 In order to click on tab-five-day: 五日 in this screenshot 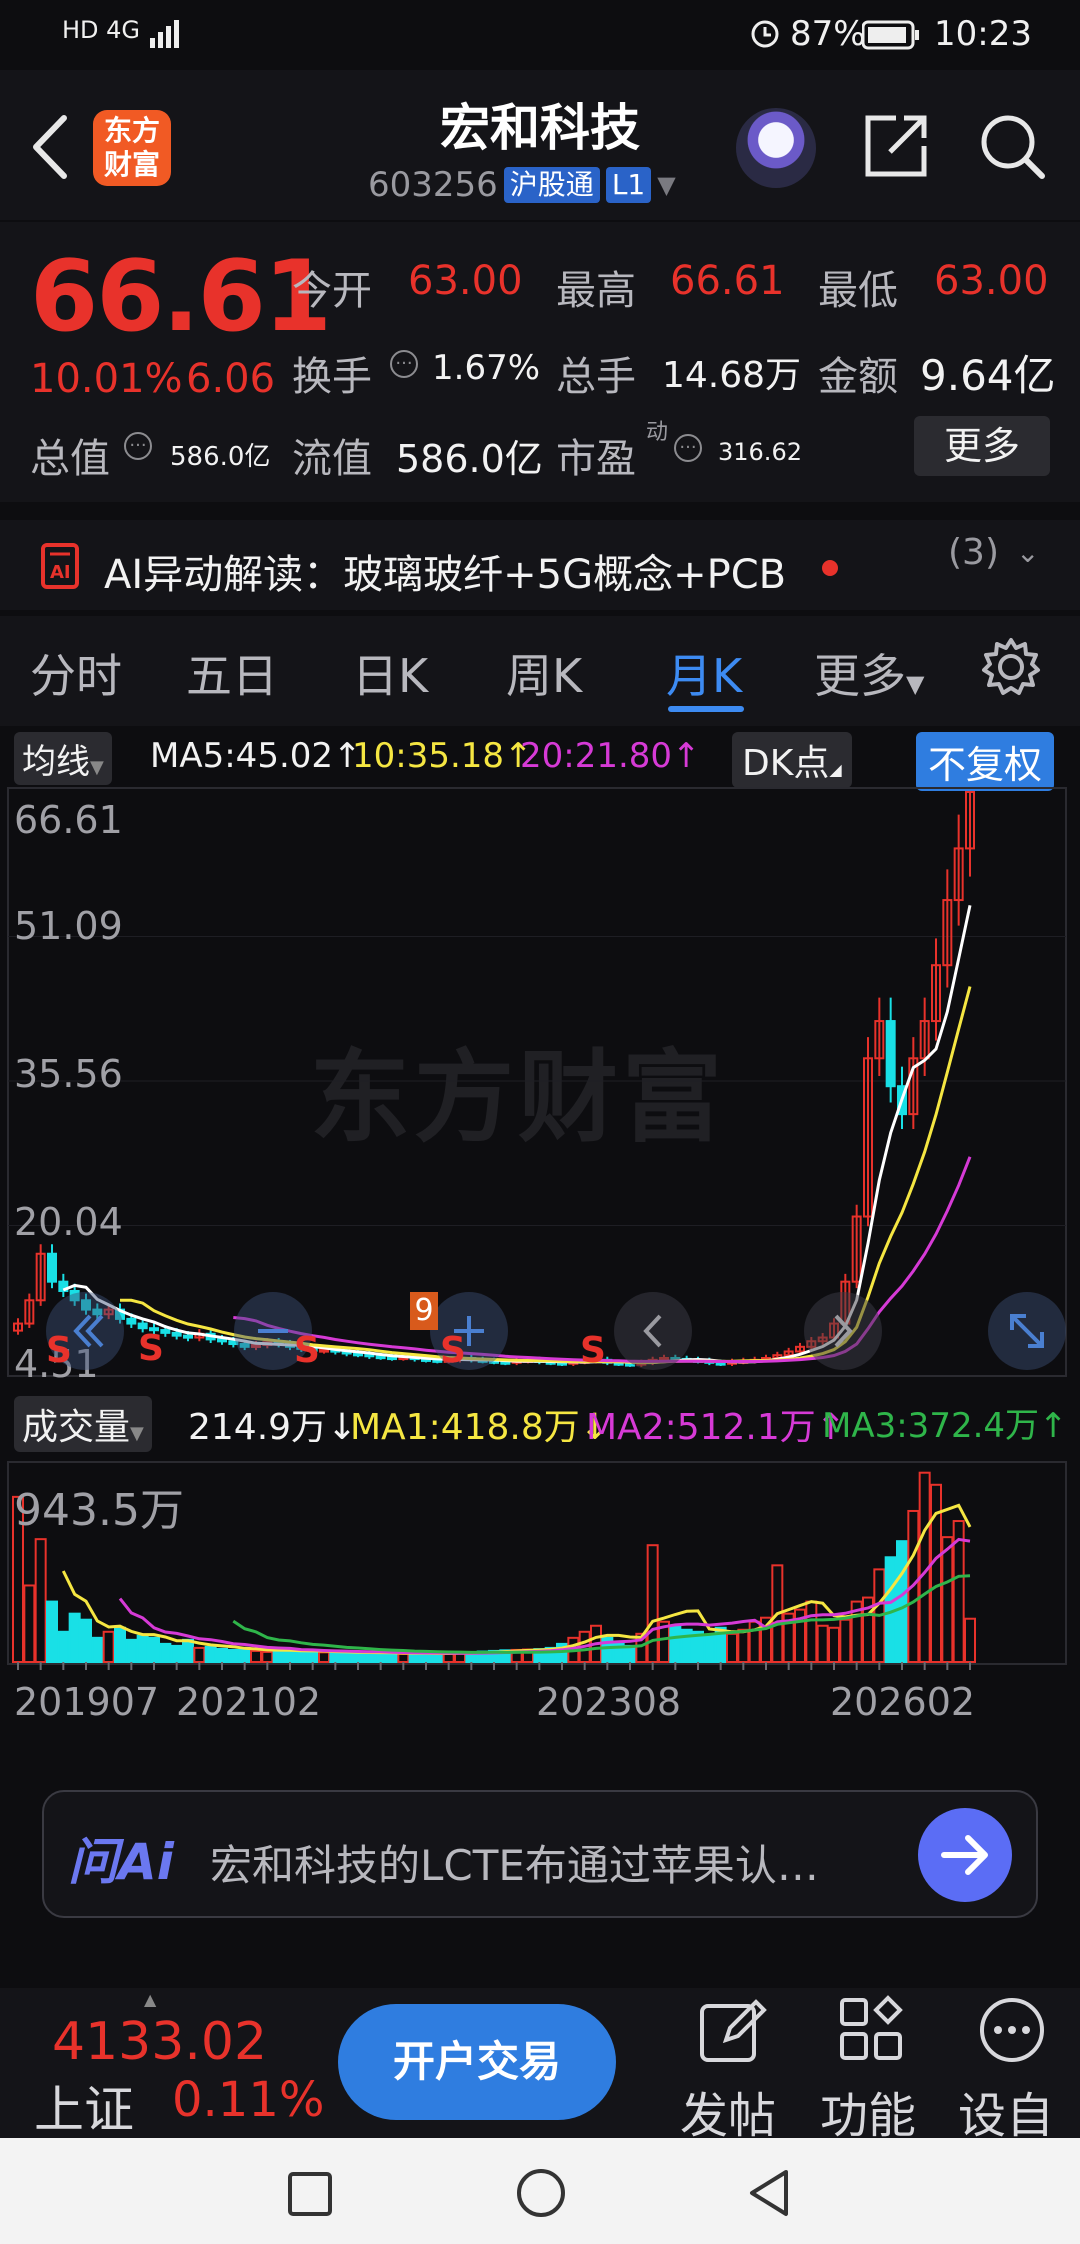, I will do `click(232, 673)`.